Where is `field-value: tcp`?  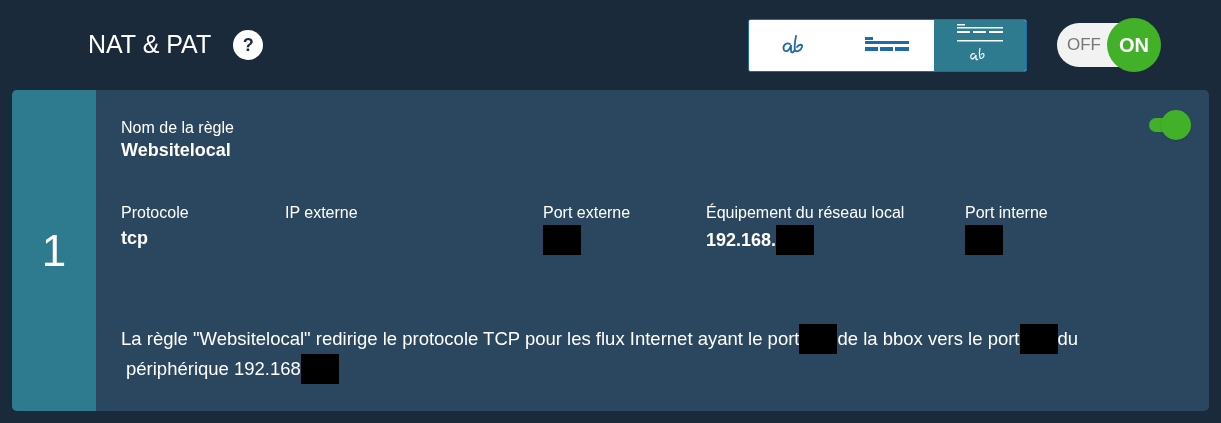
field-value: tcp is located at coordinates (134, 238).